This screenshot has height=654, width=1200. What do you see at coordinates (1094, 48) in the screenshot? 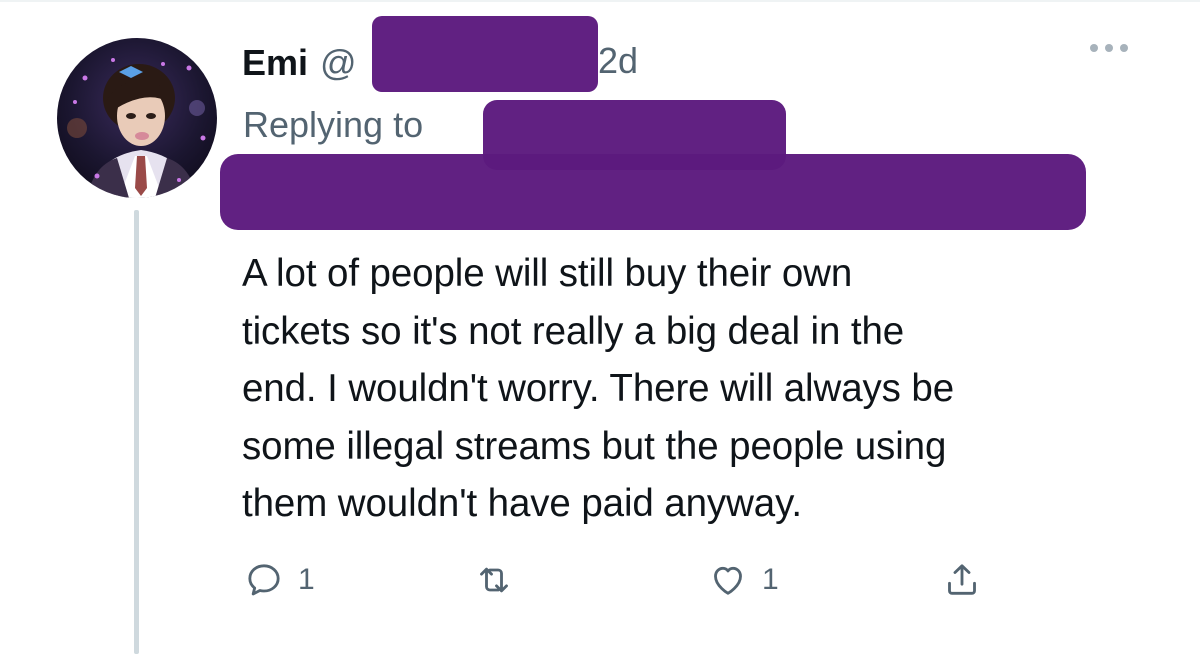
I see `more-dots-icon` at bounding box center [1094, 48].